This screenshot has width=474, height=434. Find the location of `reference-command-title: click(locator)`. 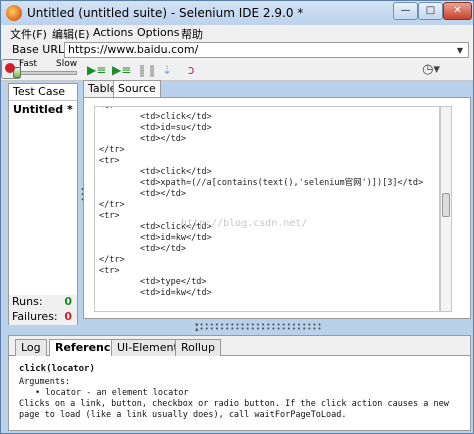

reference-command-title: click(locator) is located at coordinates (57, 369).